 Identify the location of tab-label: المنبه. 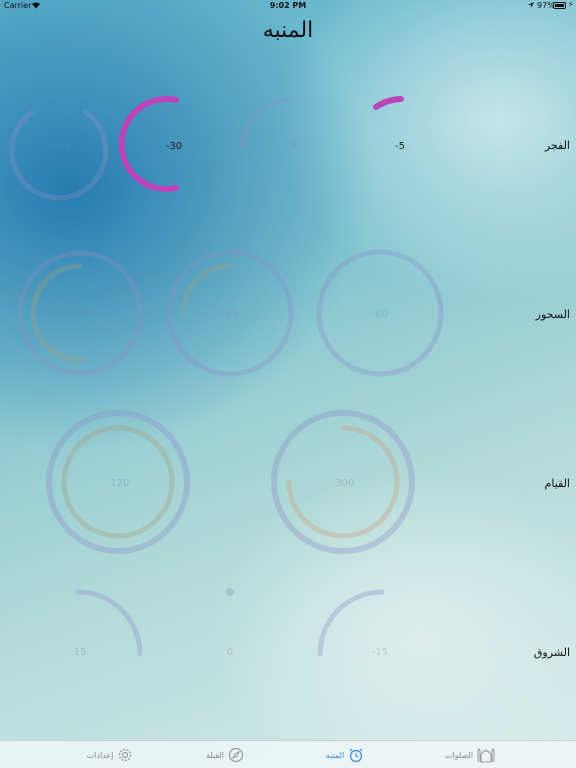
(335, 755).